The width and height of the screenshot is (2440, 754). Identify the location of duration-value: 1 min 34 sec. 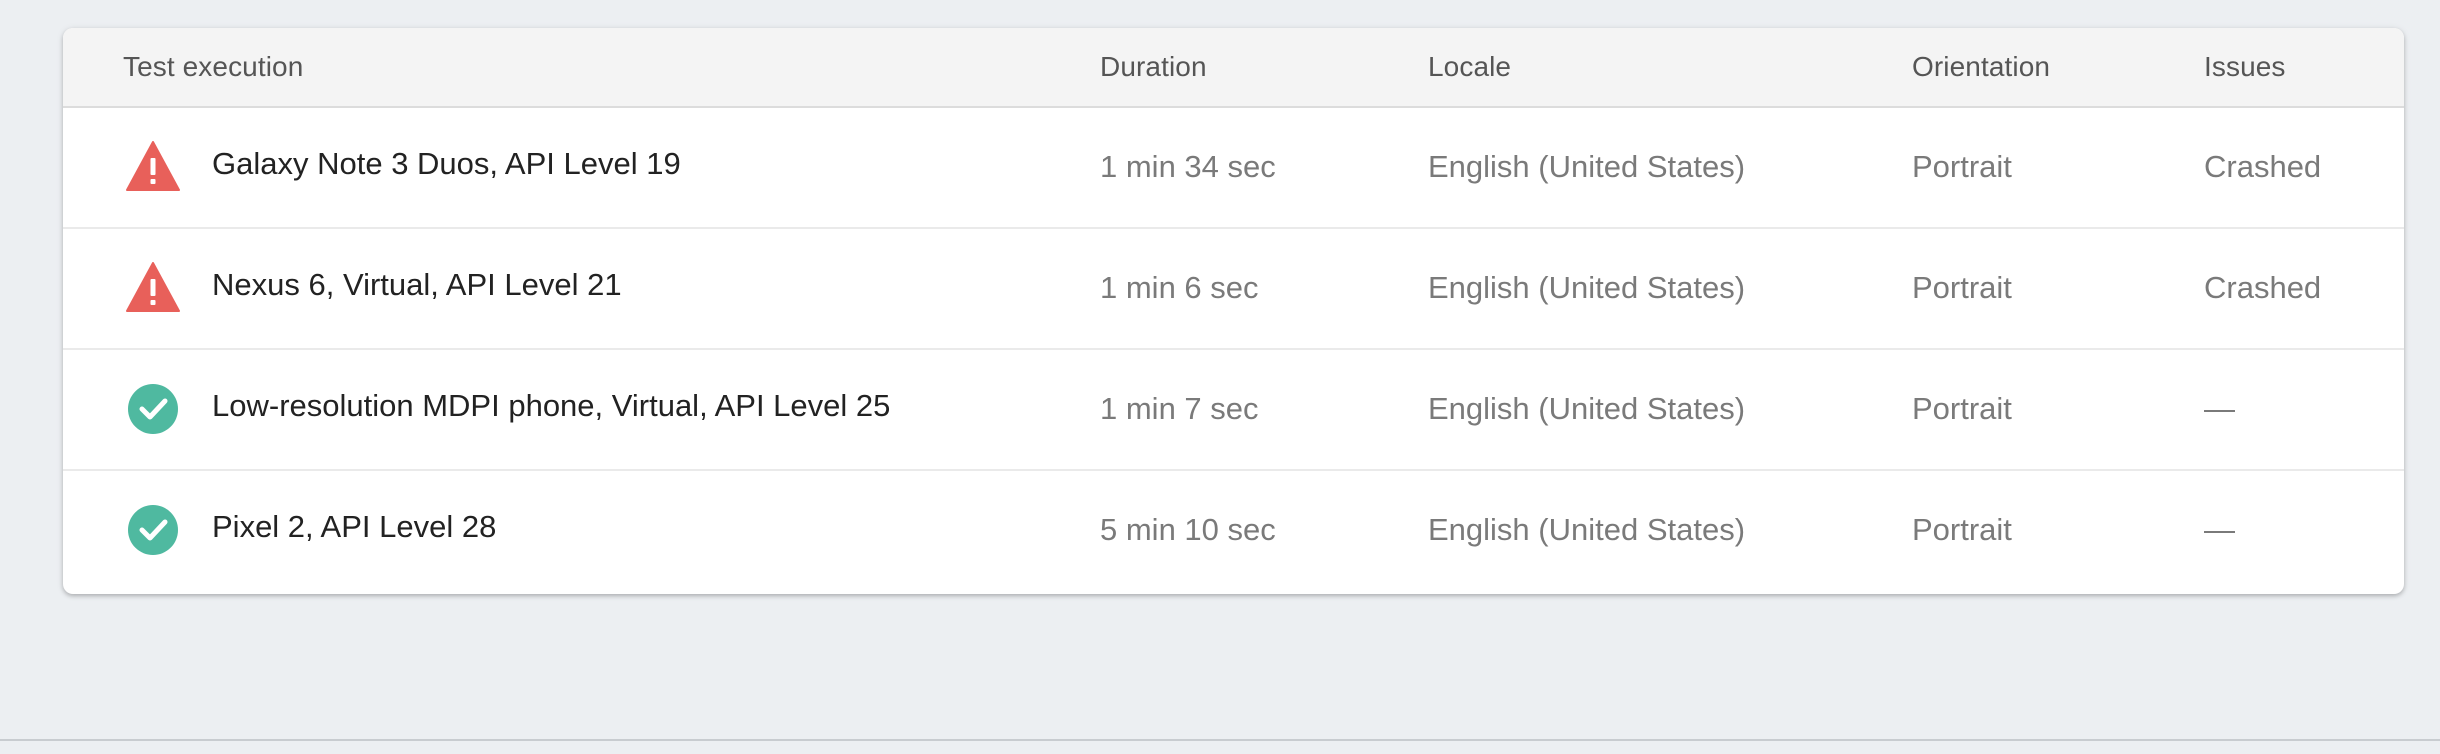
(1188, 166).